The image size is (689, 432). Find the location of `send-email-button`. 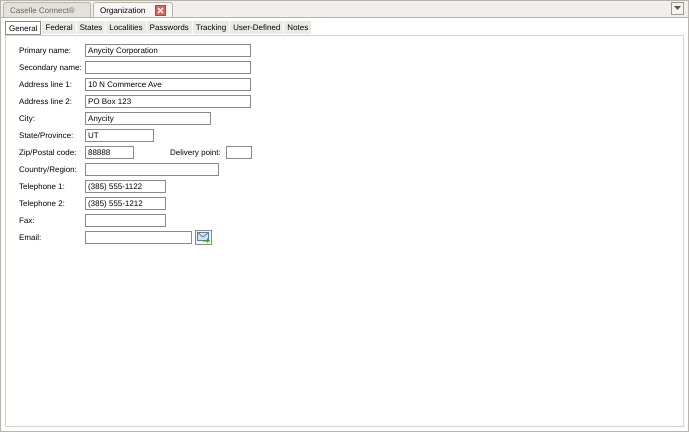

send-email-button is located at coordinates (203, 237).